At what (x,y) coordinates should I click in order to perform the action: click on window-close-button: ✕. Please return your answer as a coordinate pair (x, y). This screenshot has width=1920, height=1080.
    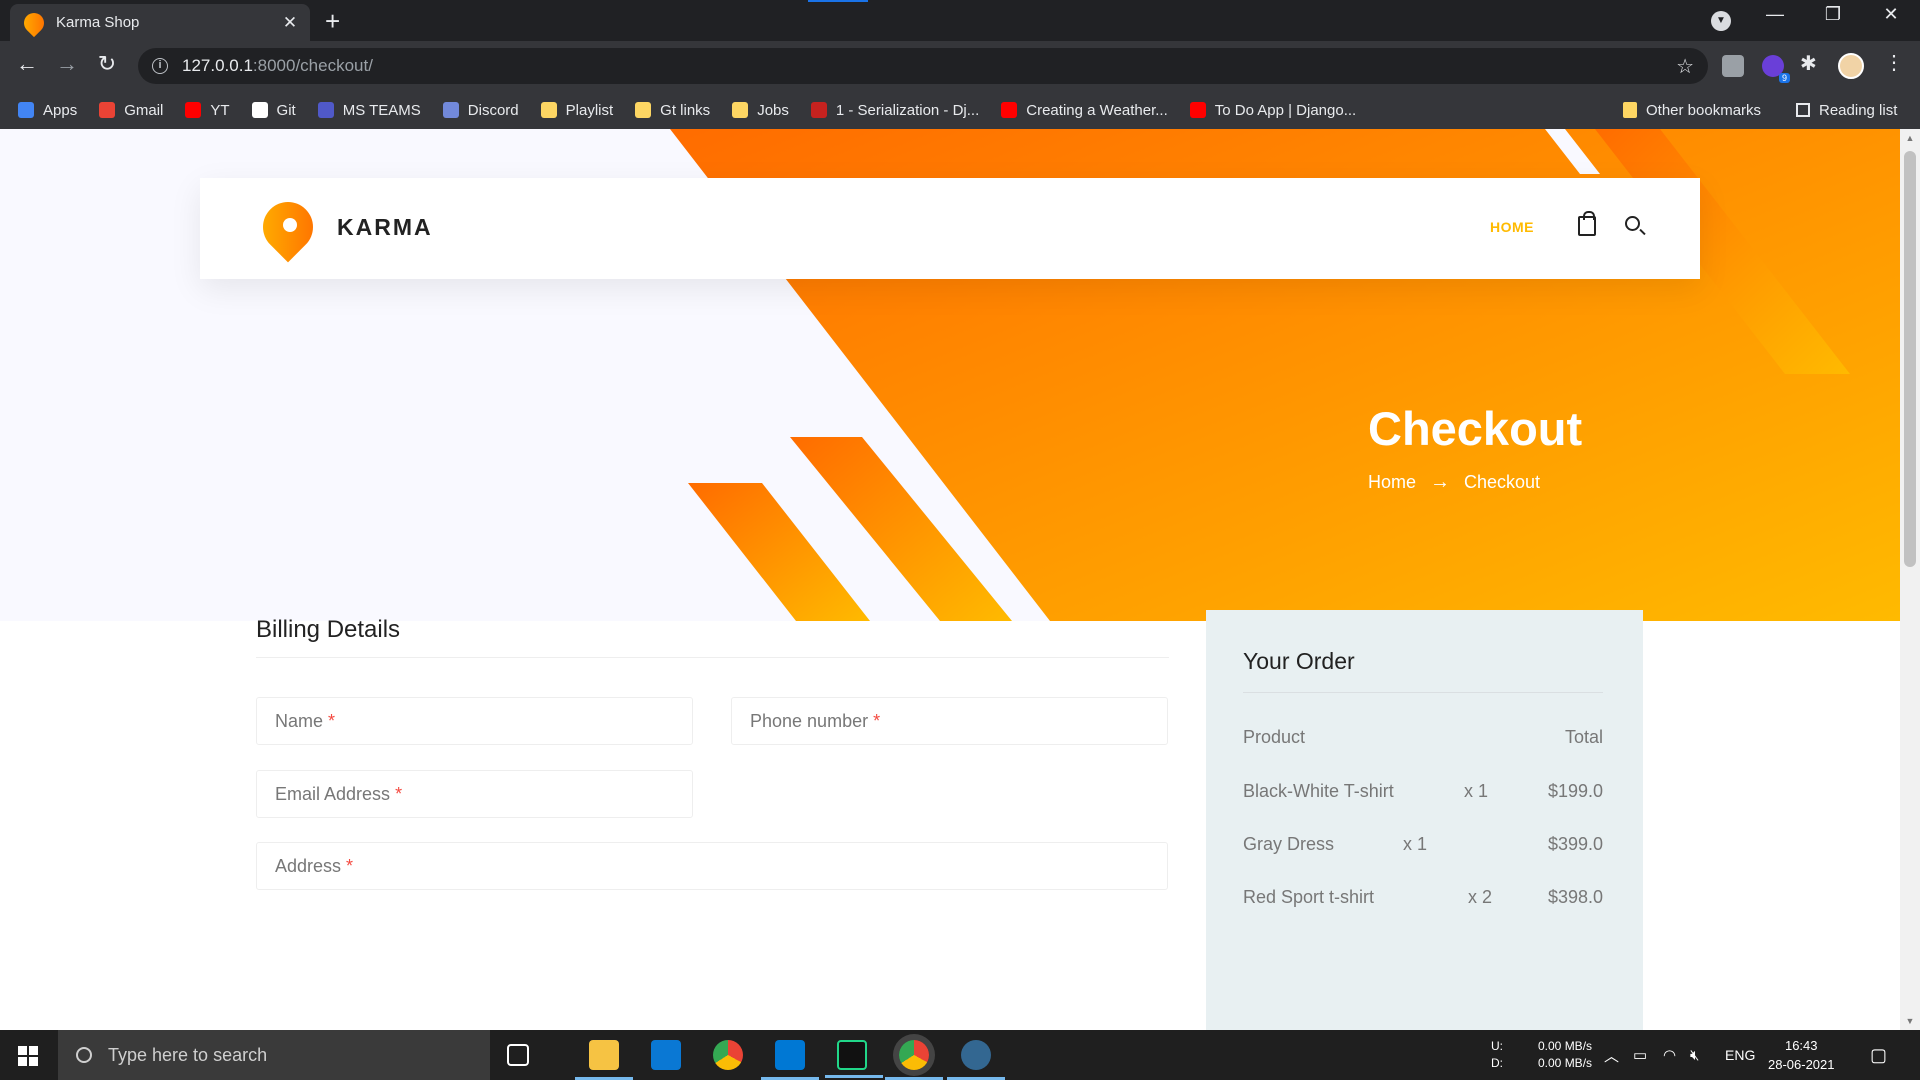
    Looking at the image, I should click on (1891, 14).